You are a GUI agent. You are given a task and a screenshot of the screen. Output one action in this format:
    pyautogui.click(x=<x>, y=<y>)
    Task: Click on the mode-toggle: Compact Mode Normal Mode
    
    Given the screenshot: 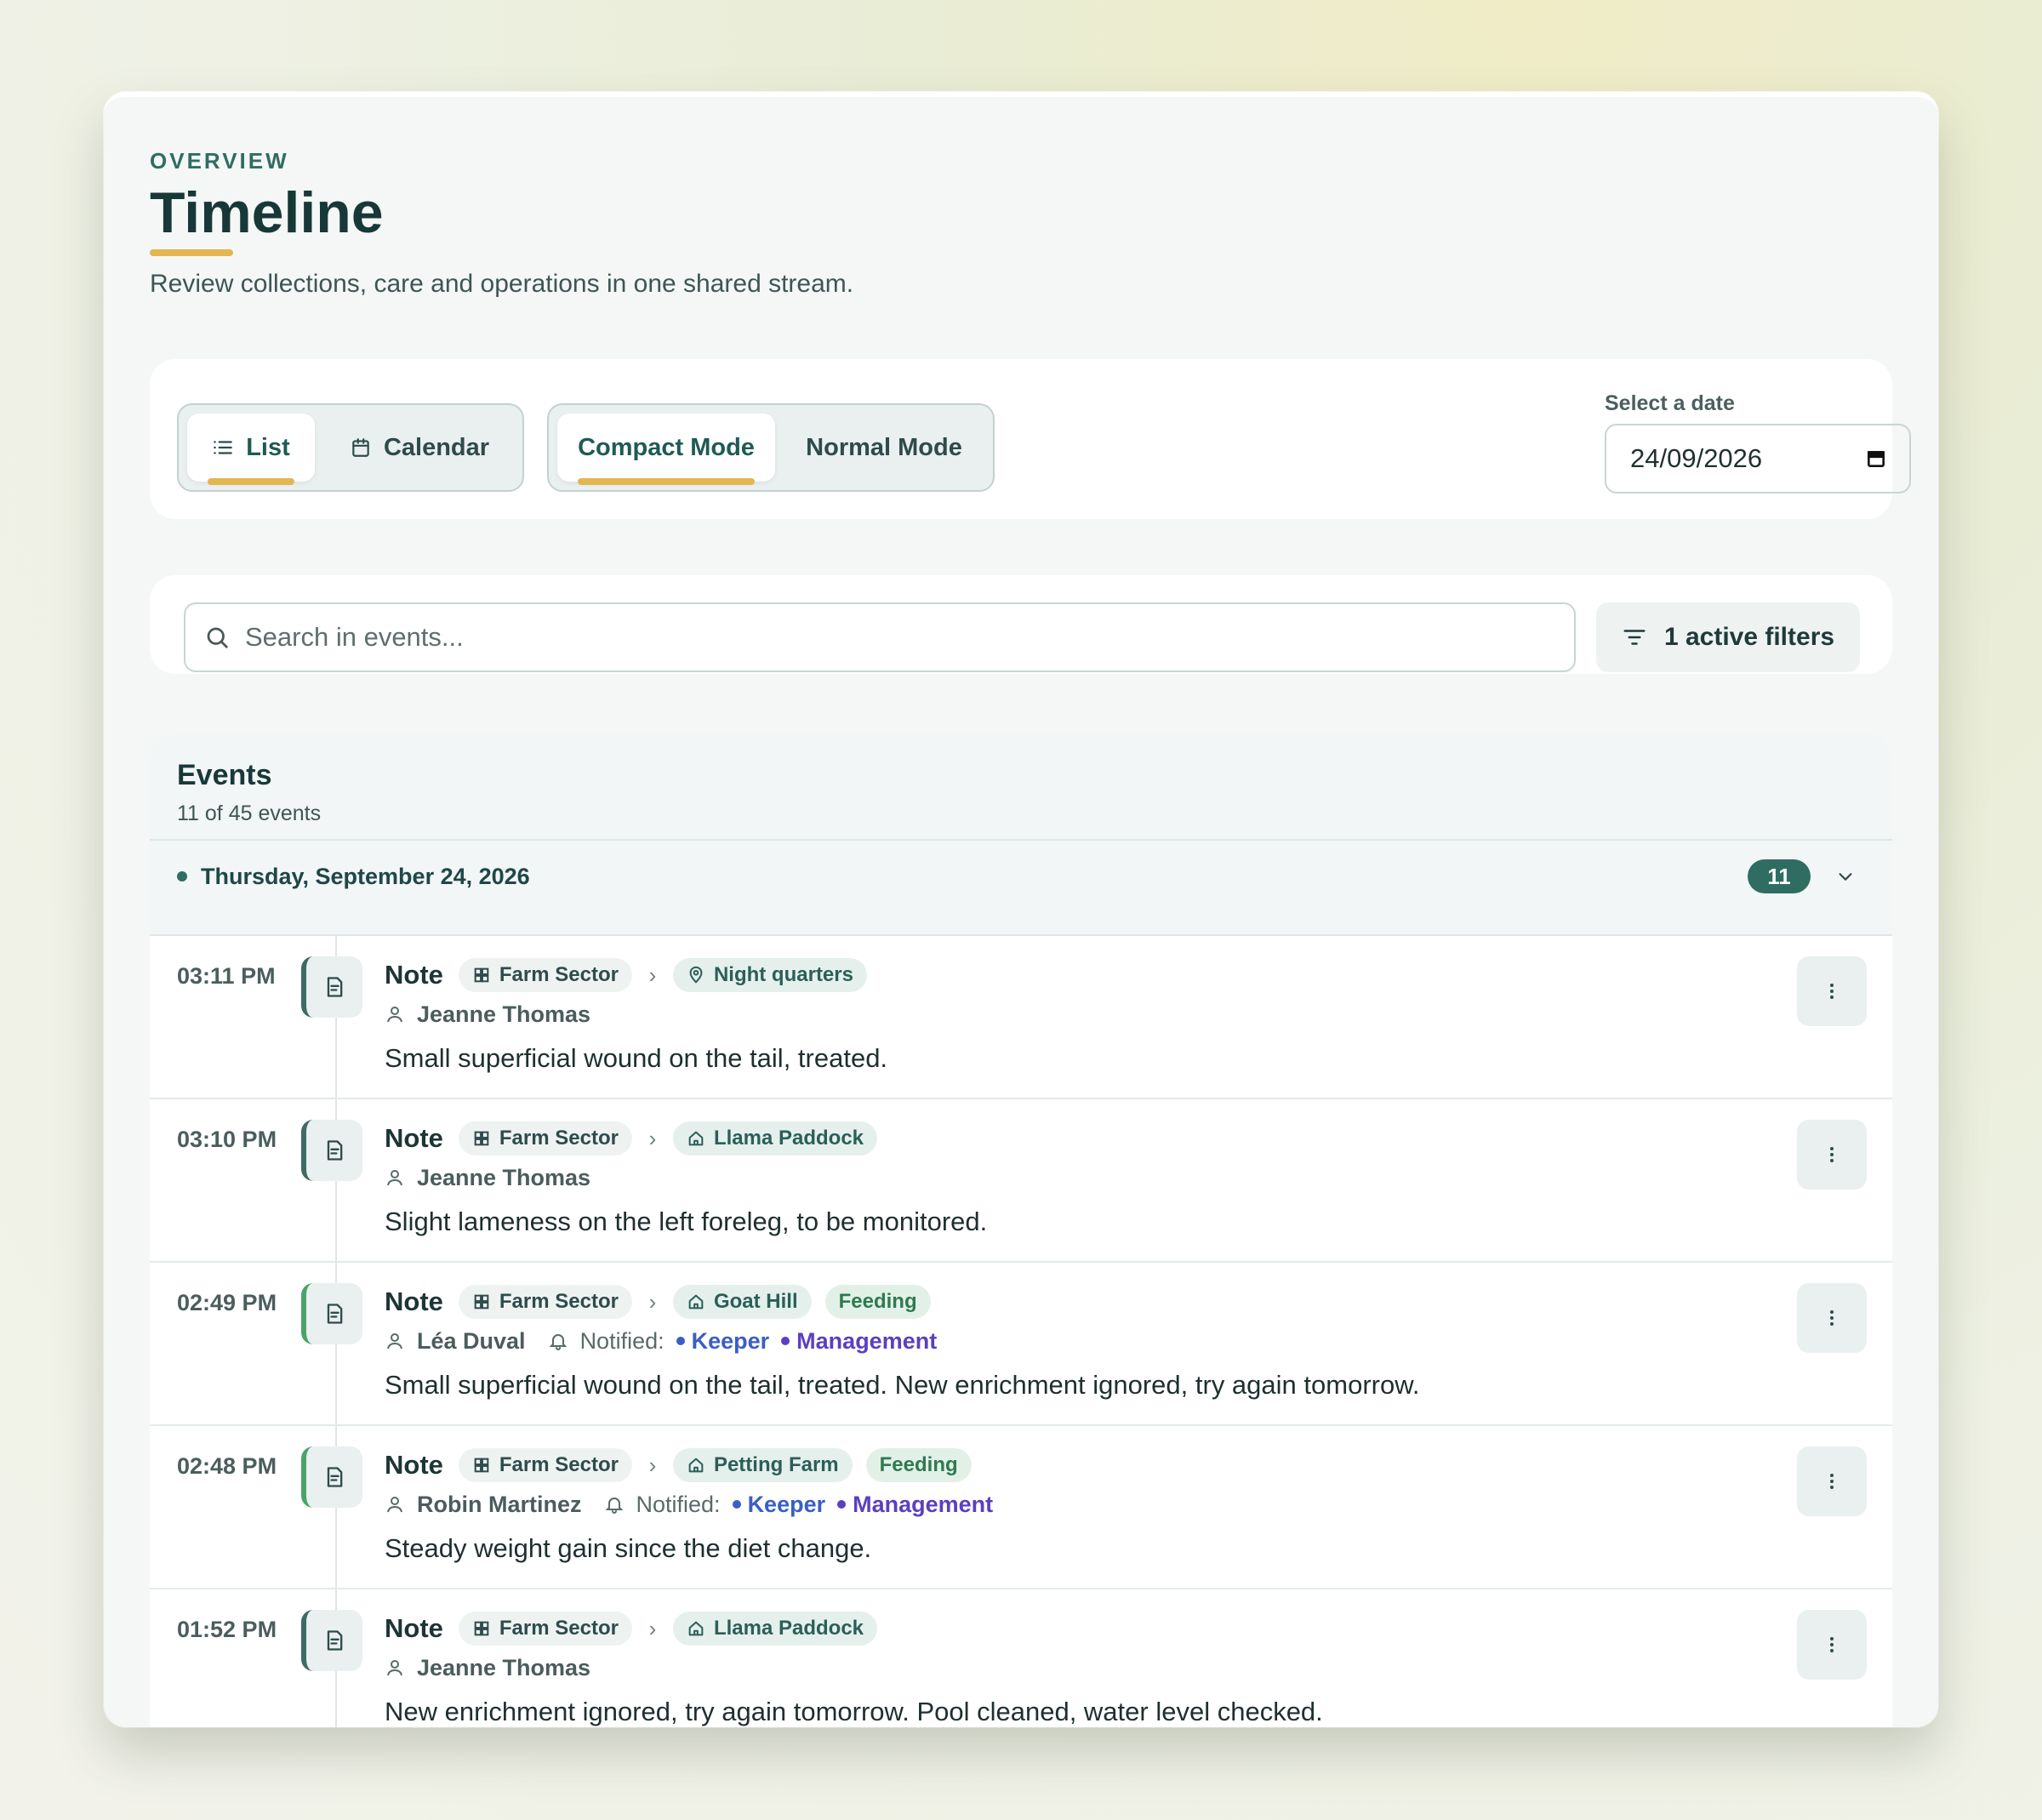 What is the action you would take?
    pyautogui.click(x=771, y=448)
    